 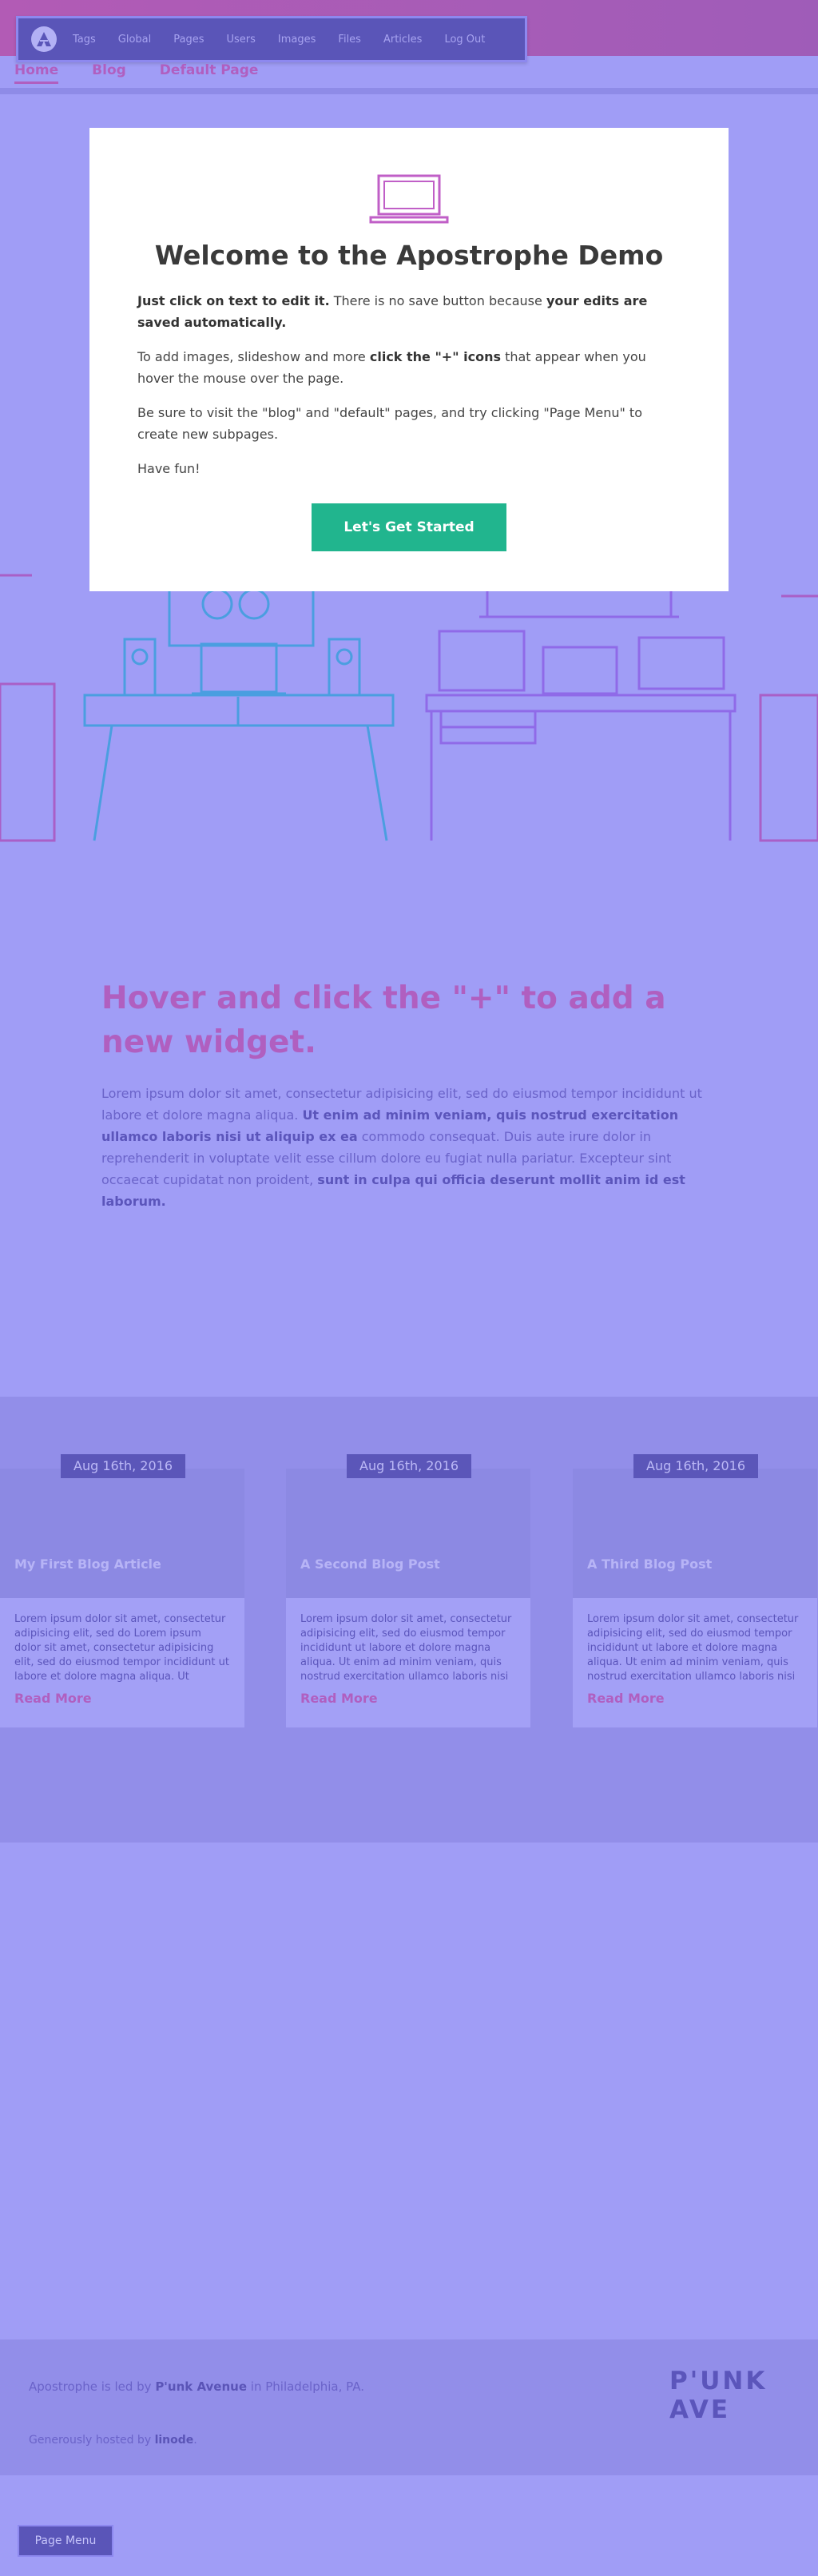 I want to click on get-started-button: Let's Get Started, so click(x=409, y=527).